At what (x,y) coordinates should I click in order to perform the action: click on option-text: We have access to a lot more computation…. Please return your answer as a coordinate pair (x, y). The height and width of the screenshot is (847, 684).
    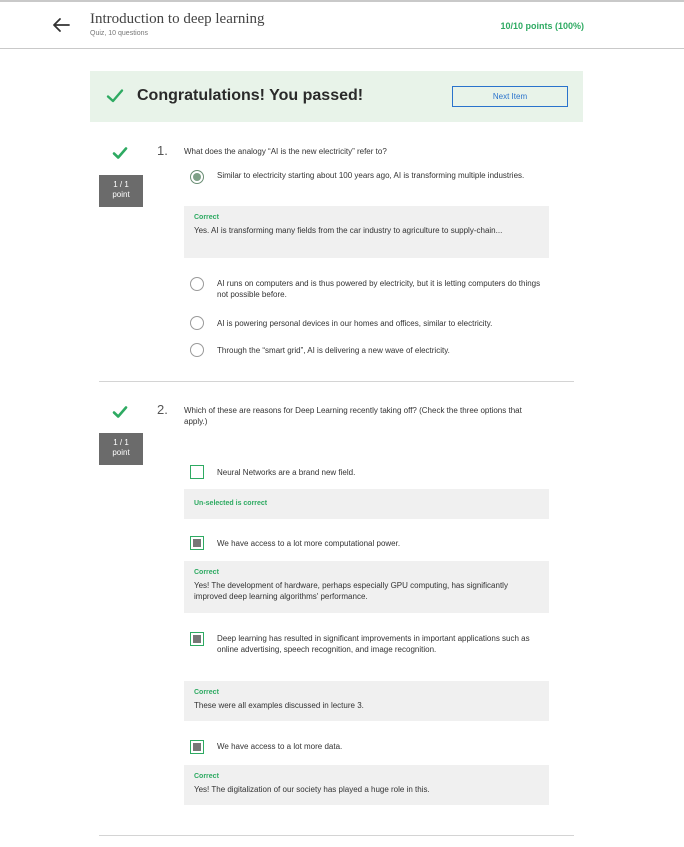
    Looking at the image, I should click on (309, 543).